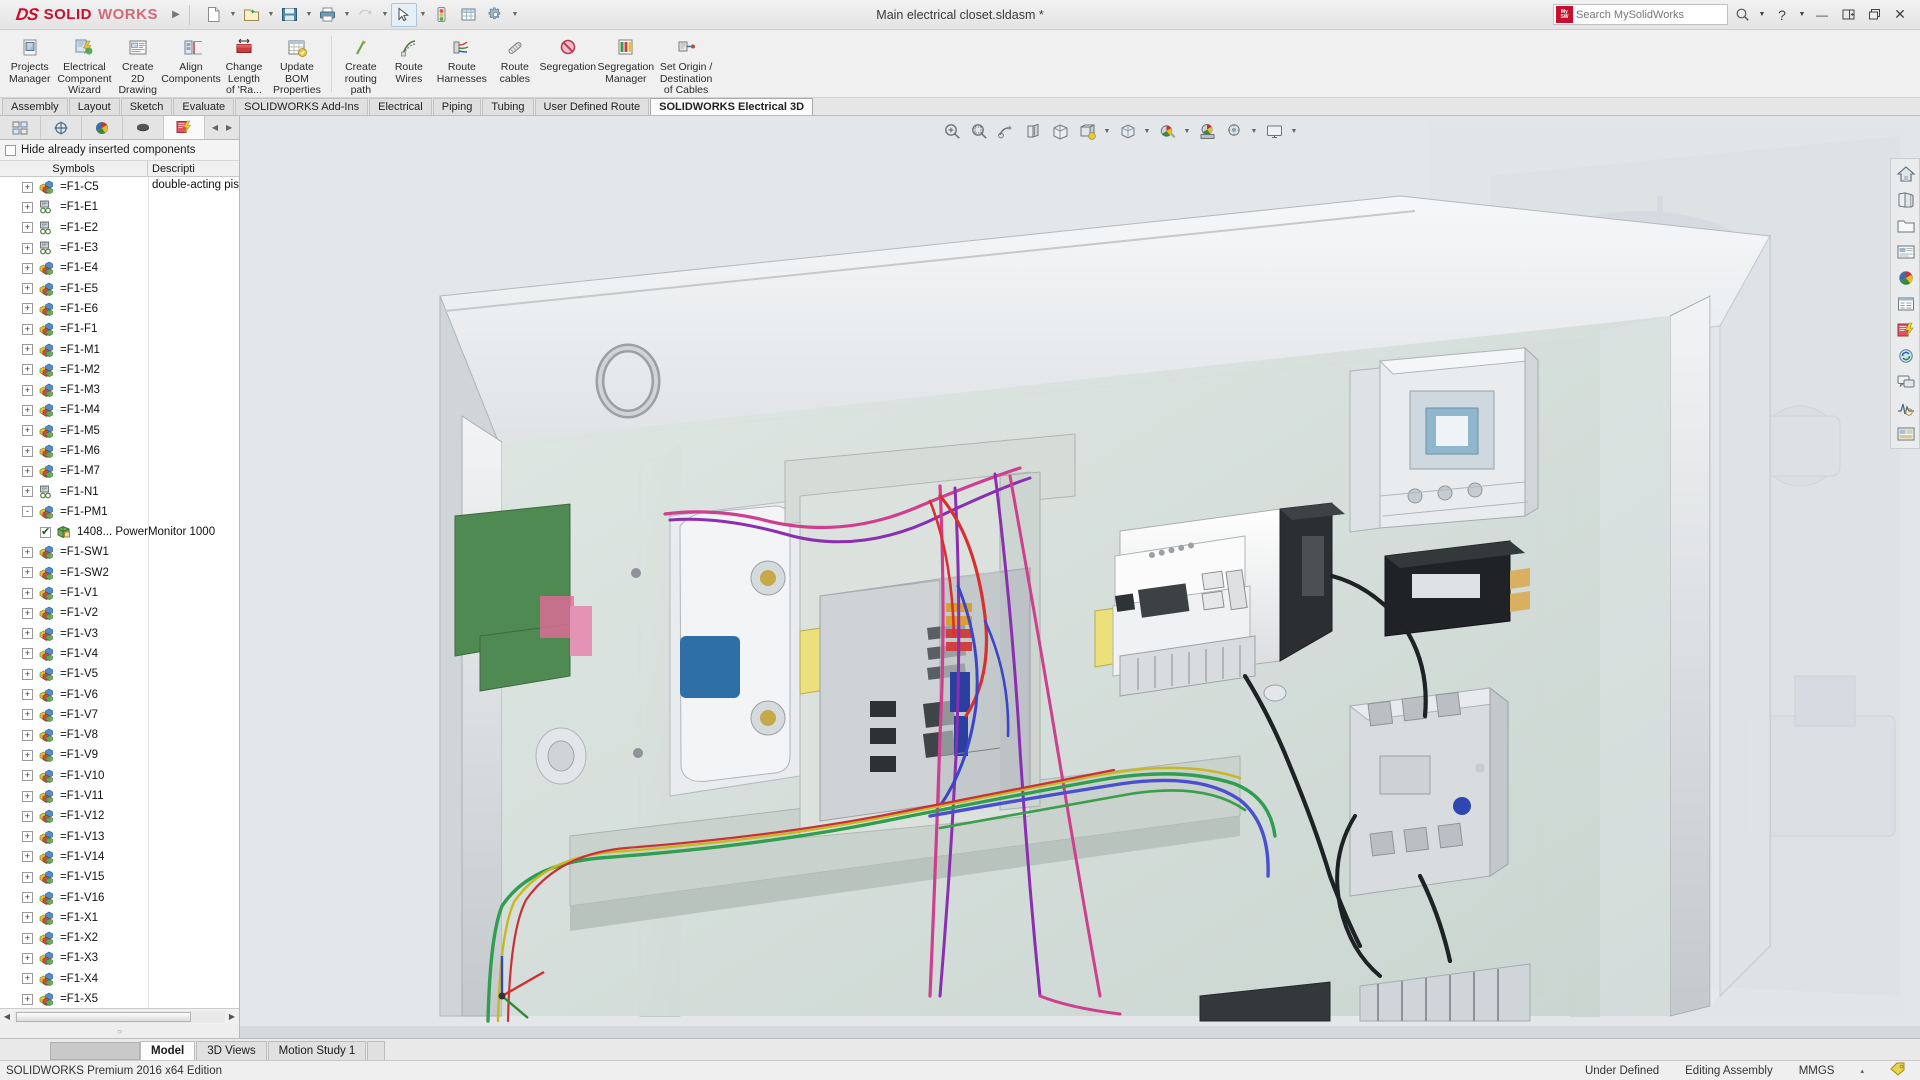 The width and height of the screenshot is (1920, 1080). What do you see at coordinates (119, 248) in the screenshot?
I see `tree-item: + =F1-E3` at bounding box center [119, 248].